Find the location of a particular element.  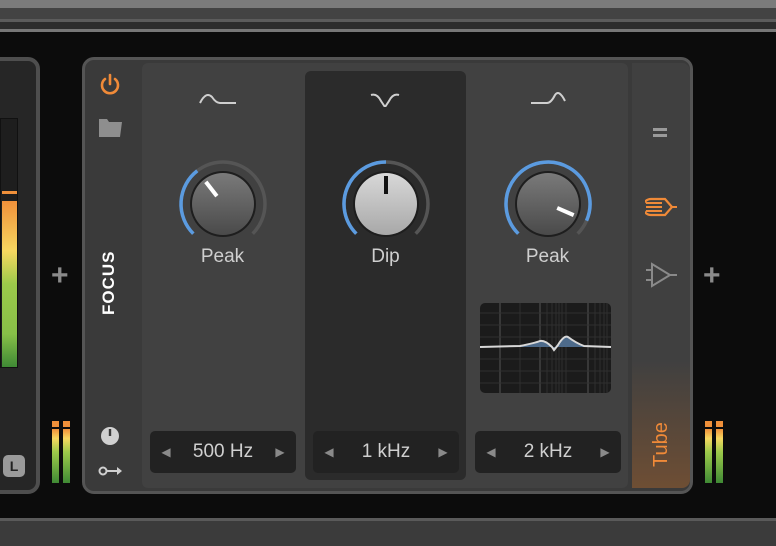

low-shelf-icon is located at coordinates (222, 97).